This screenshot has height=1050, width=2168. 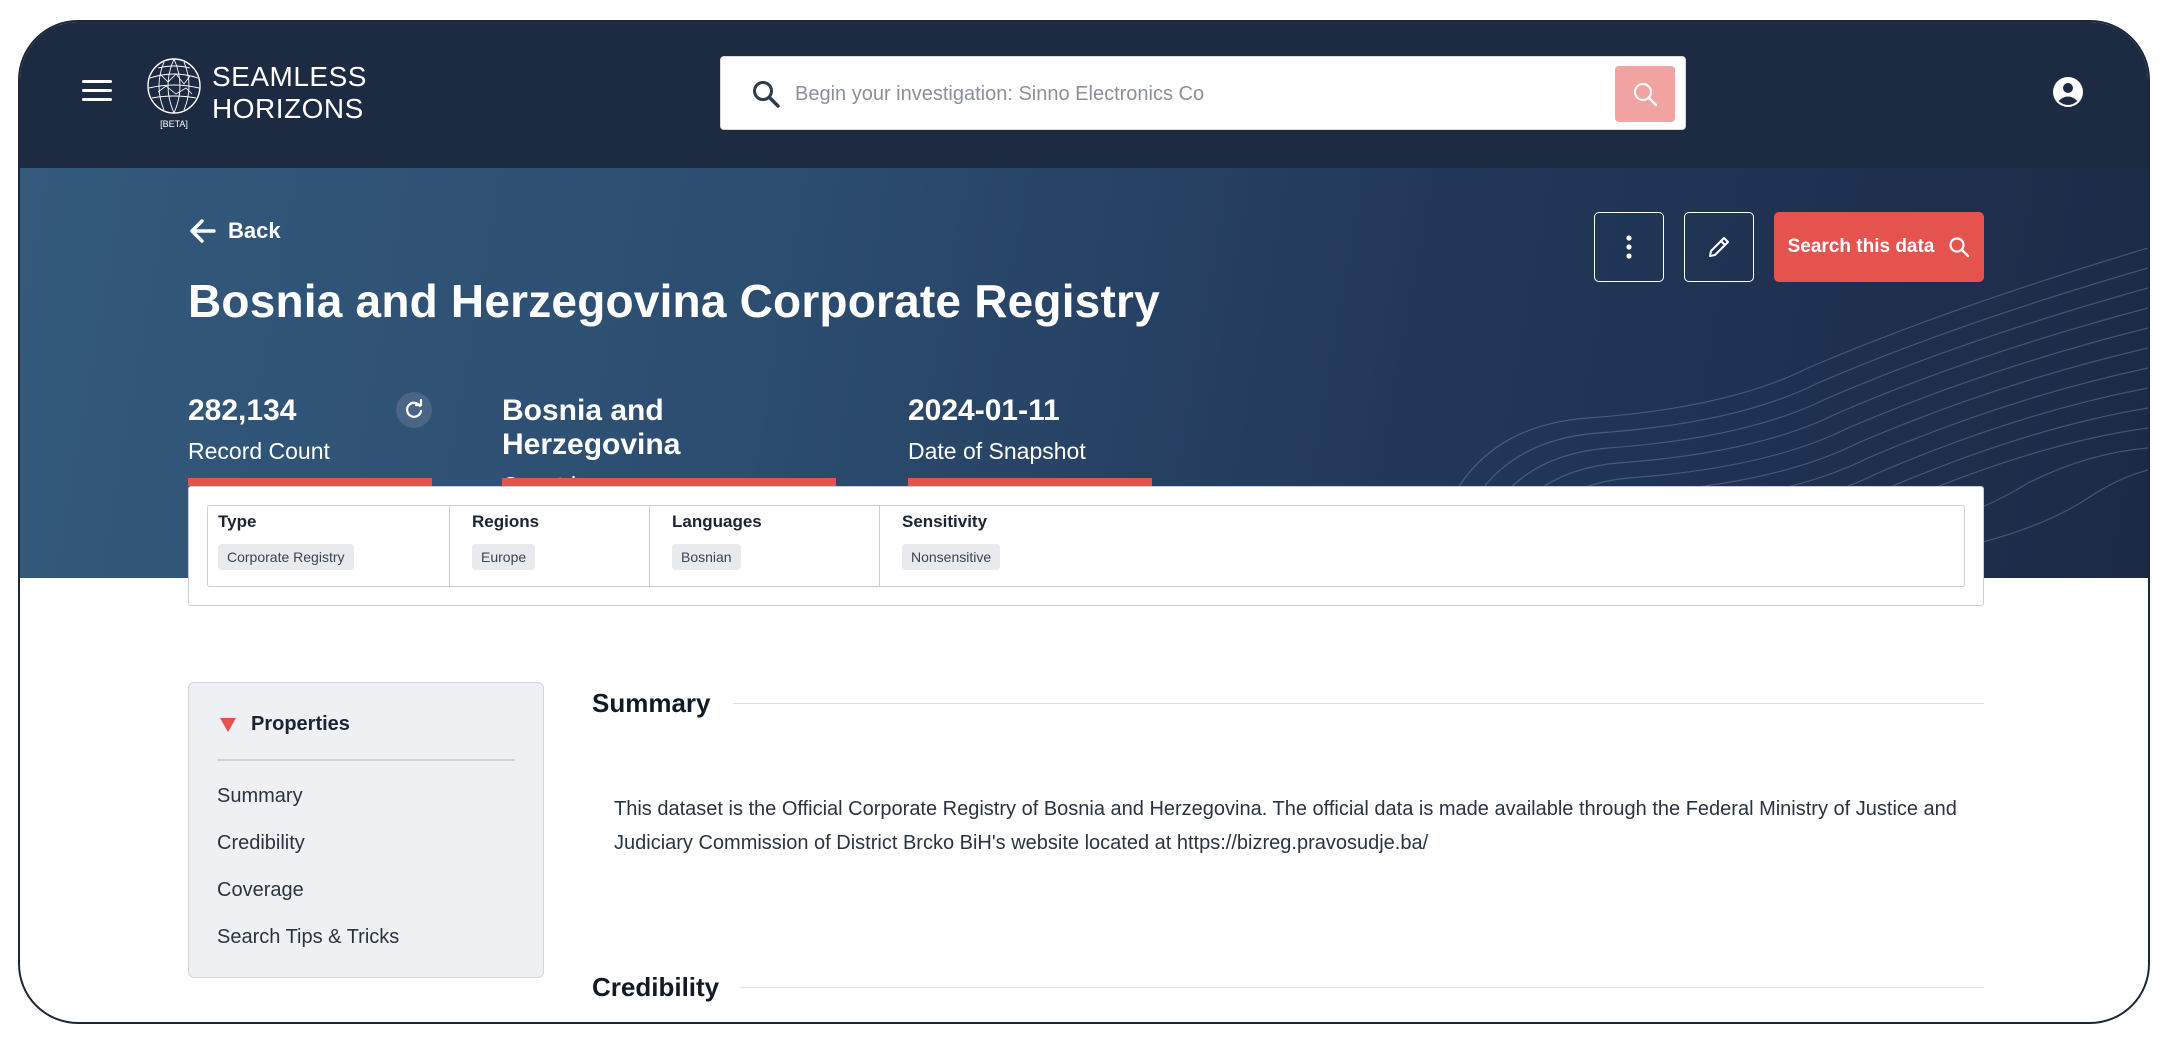 I want to click on credibility-section-header: Credibility, so click(x=1288, y=987).